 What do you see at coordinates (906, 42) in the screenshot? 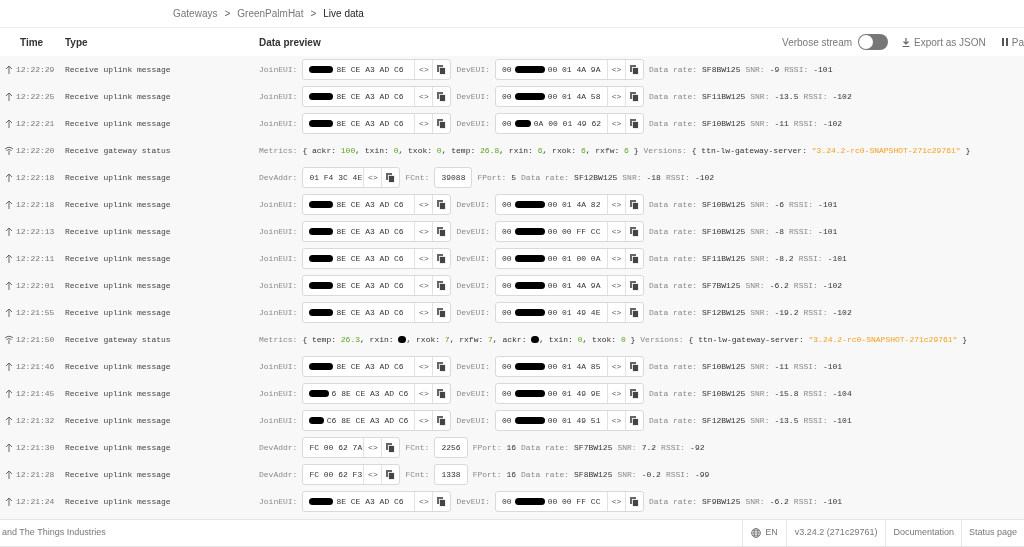
I see `download-icon` at bounding box center [906, 42].